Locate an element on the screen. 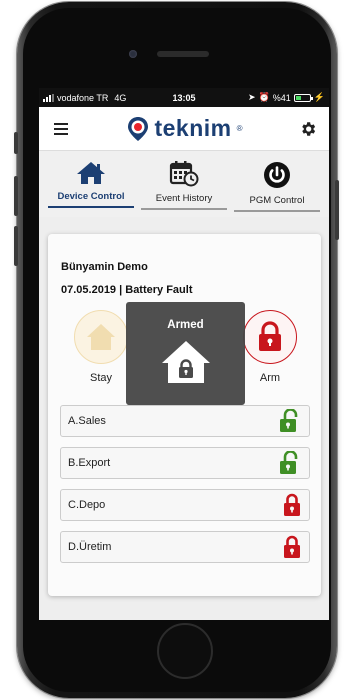  battery-icon is located at coordinates (303, 97).